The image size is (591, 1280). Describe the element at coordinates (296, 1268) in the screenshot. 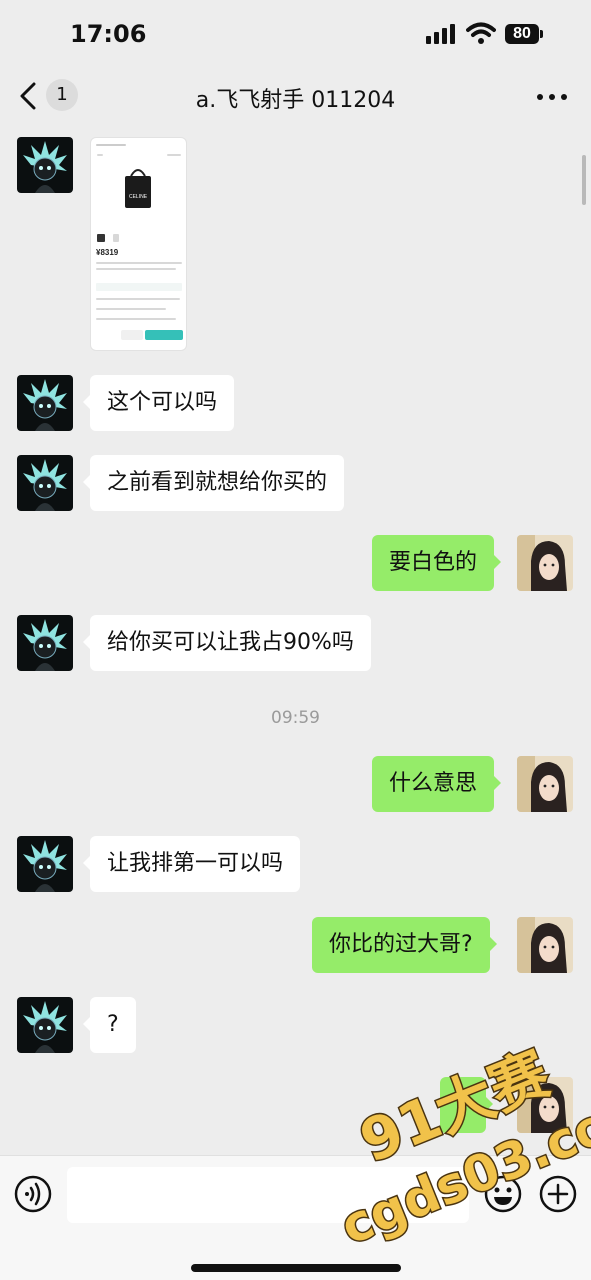

I see `home-indicator` at that location.